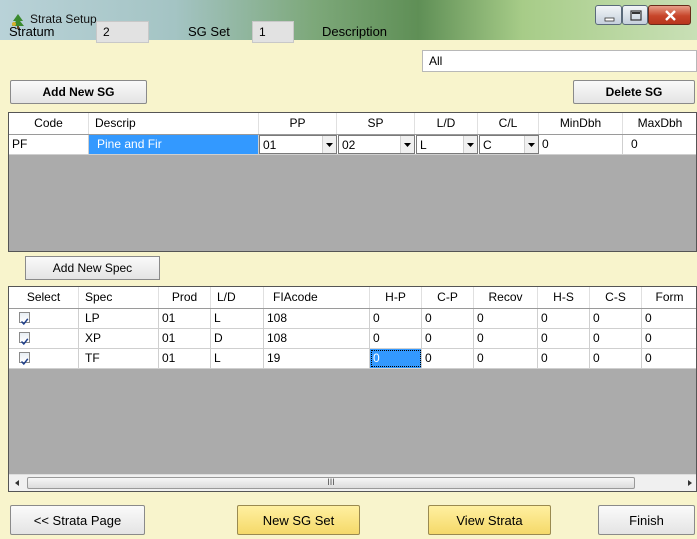 The width and height of the screenshot is (697, 539). Describe the element at coordinates (270, 145) in the screenshot. I see `sg-pp-value: 01` at that location.